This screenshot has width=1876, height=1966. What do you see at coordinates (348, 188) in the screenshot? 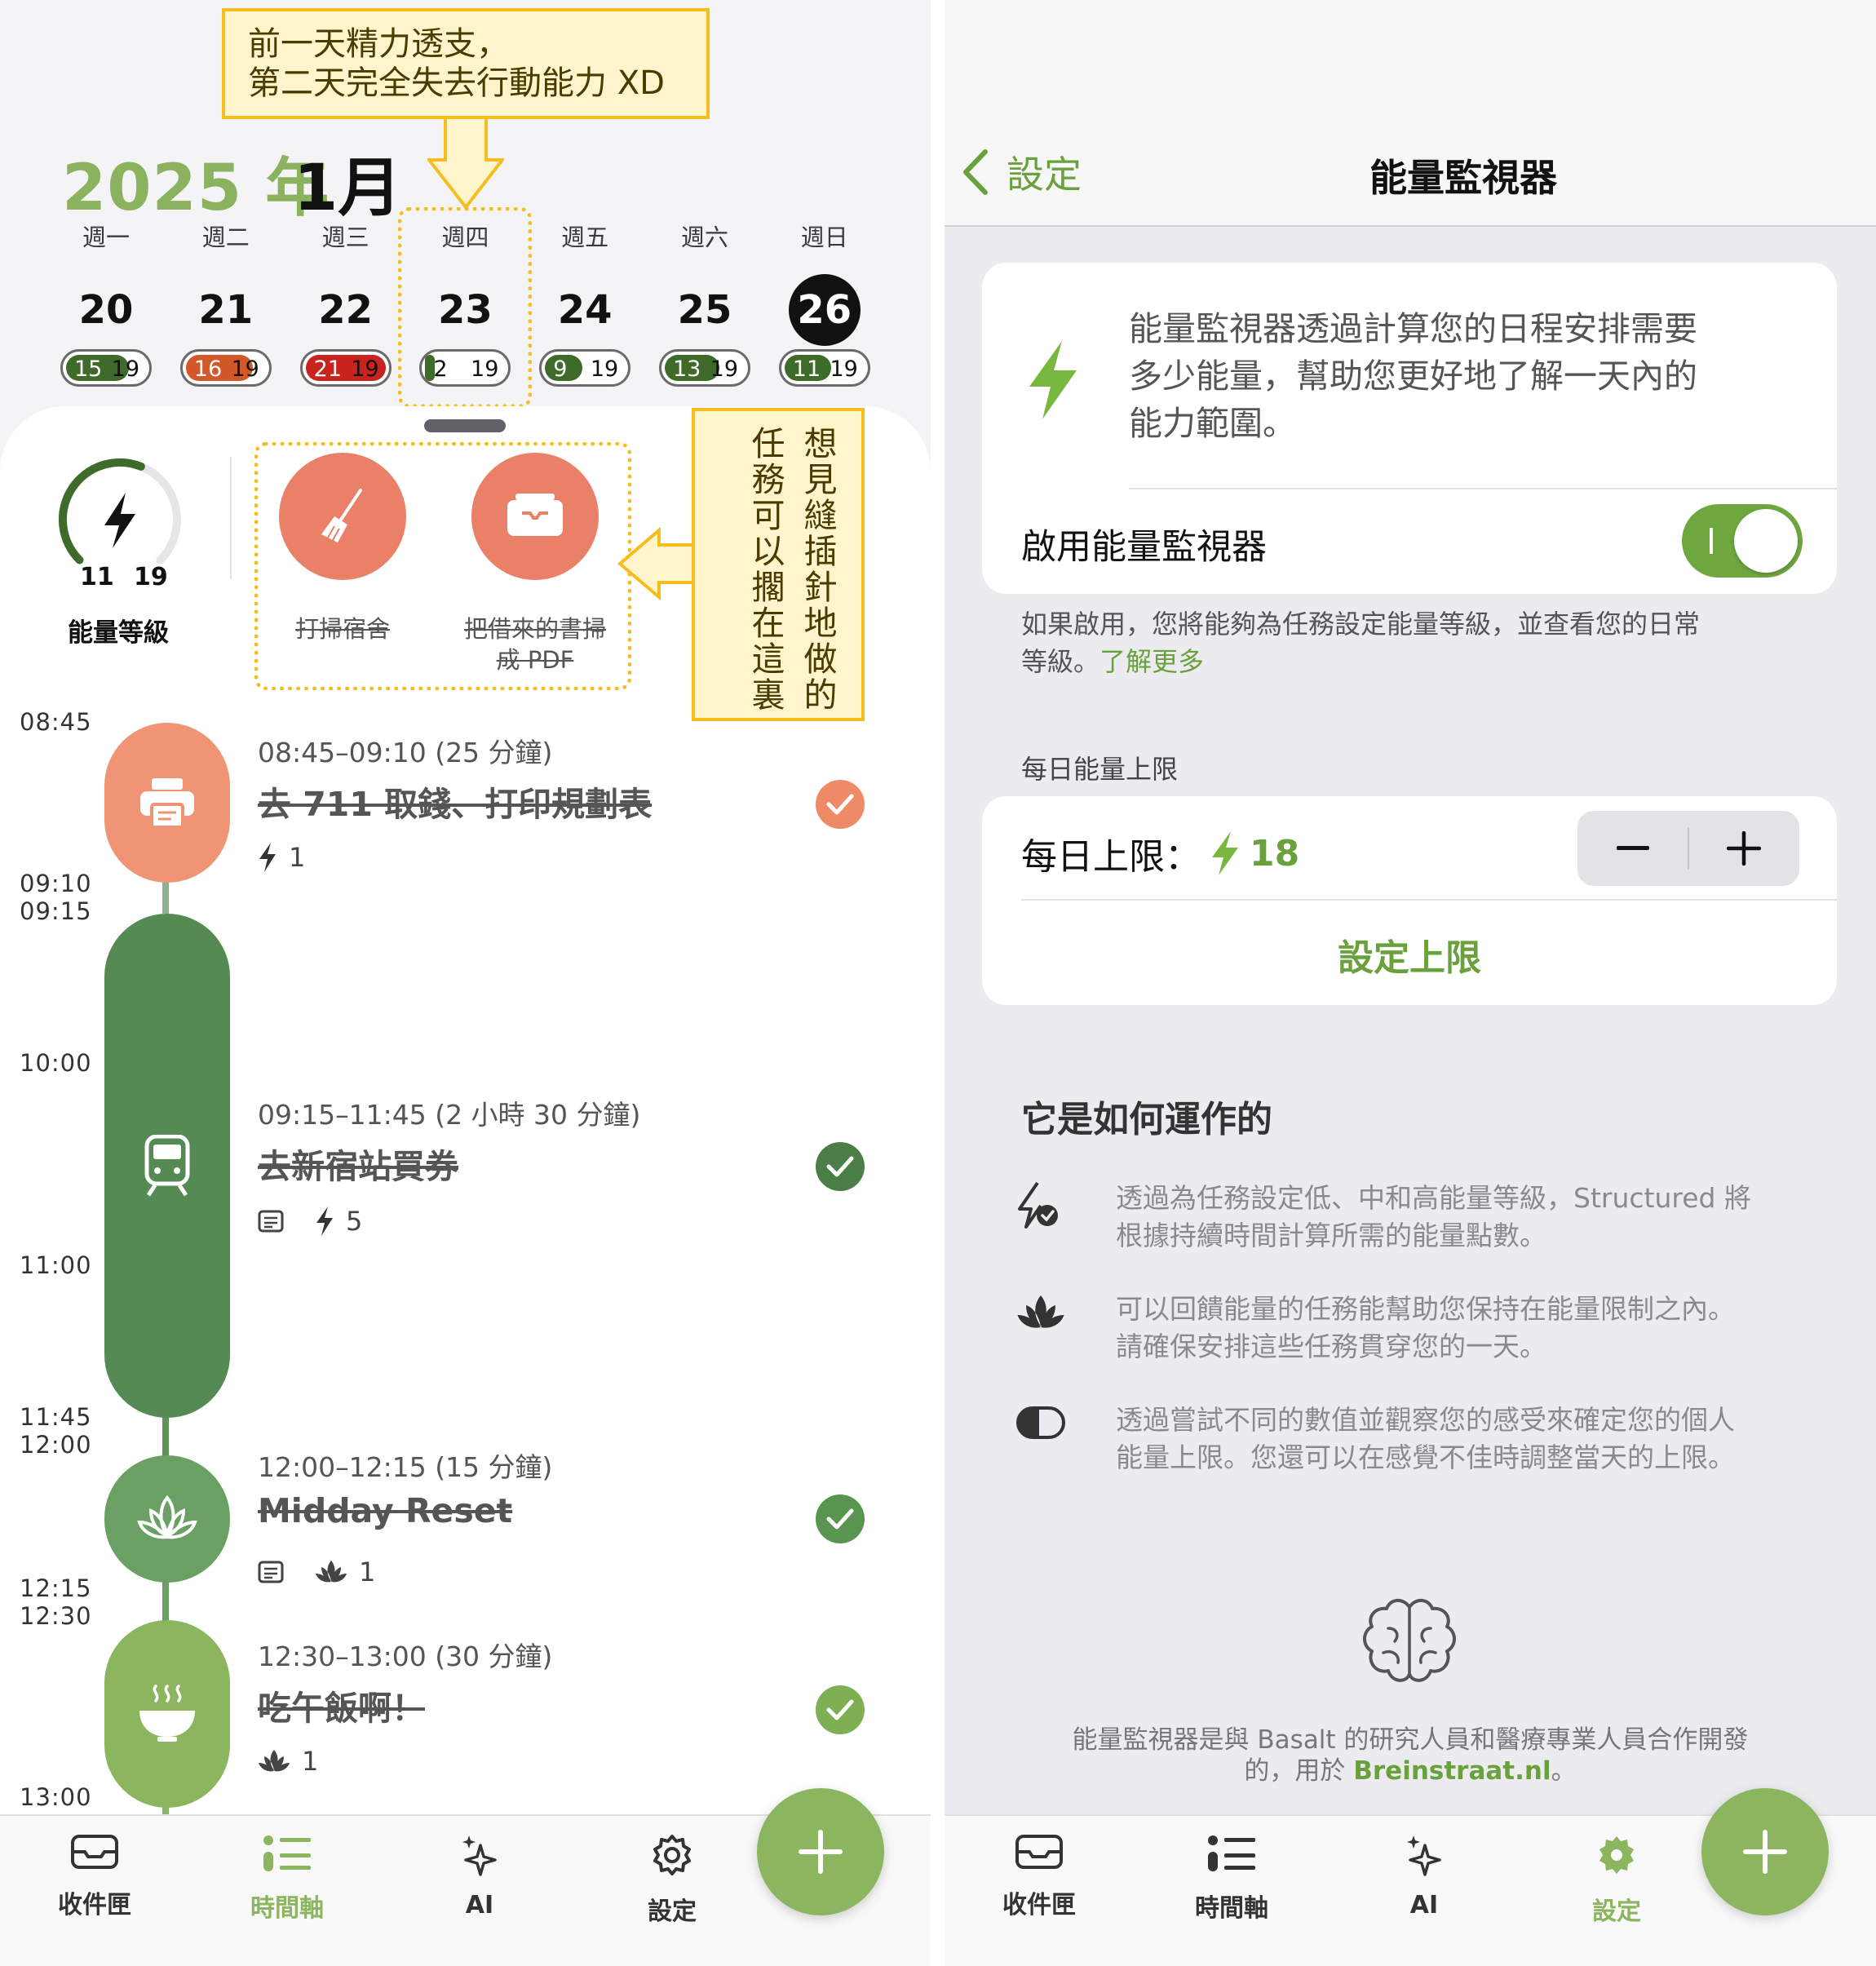
I see `calendar-month: 1月` at bounding box center [348, 188].